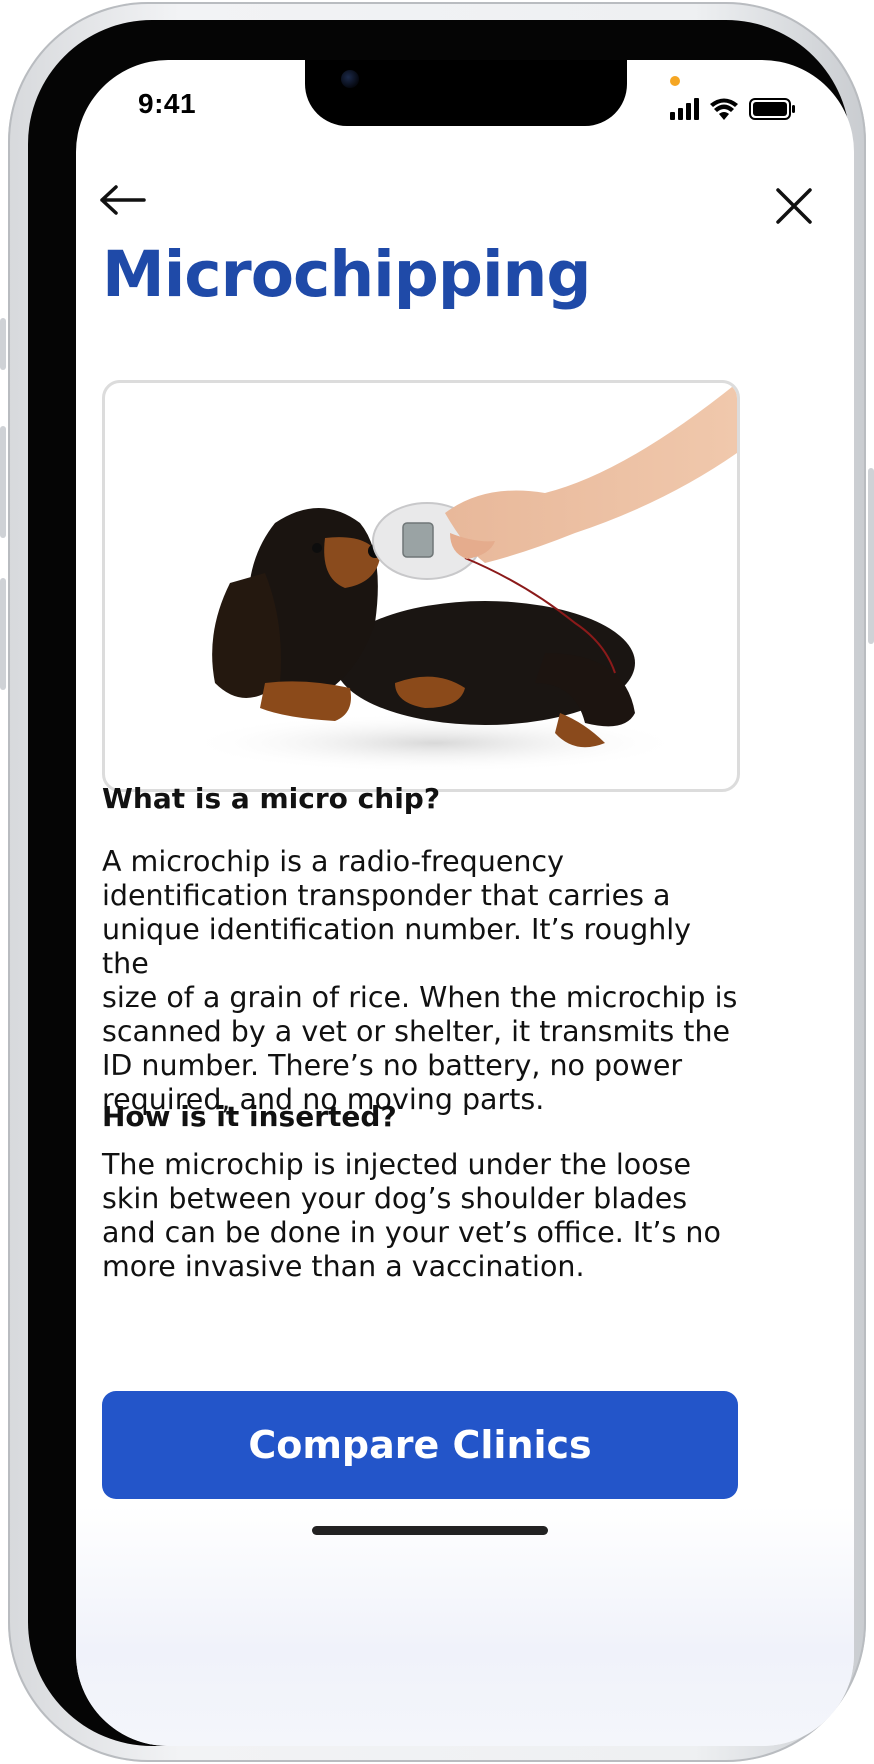 This screenshot has height=1764, width=874. Describe the element at coordinates (271, 798) in the screenshot. I see `section-heading-what: What is a micro chip?` at that location.